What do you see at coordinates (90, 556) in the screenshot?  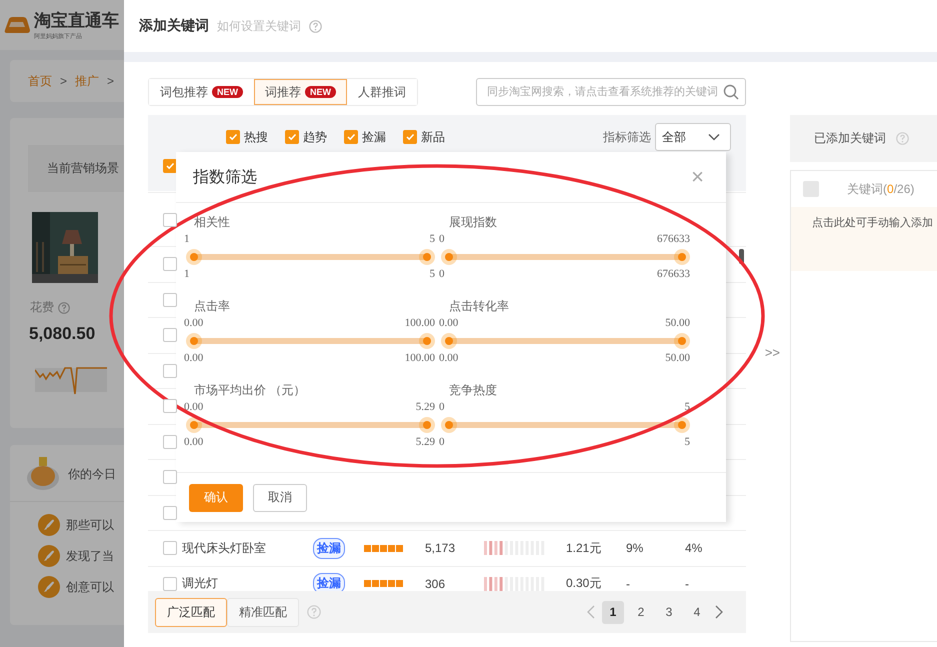 I see `tip-text: 发现了当` at bounding box center [90, 556].